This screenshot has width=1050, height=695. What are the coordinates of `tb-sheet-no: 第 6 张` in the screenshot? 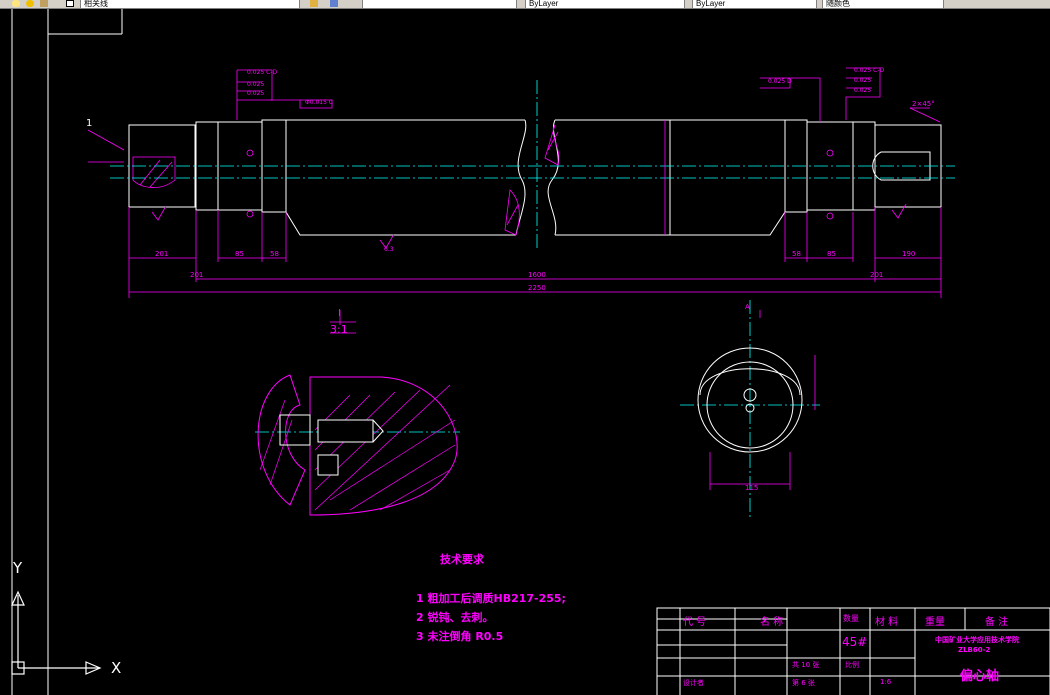 It's located at (803, 683).